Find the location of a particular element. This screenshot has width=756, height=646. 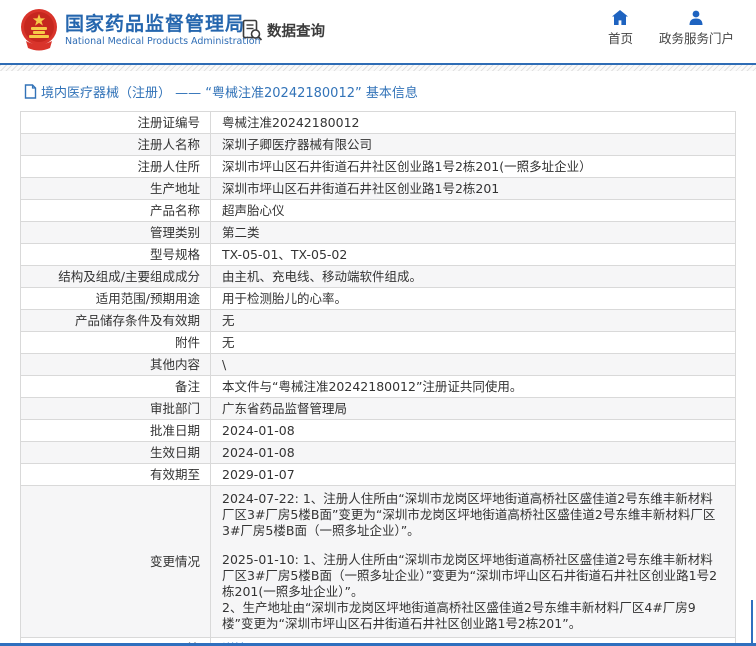

row-label: 型号规格 is located at coordinates (116, 254).